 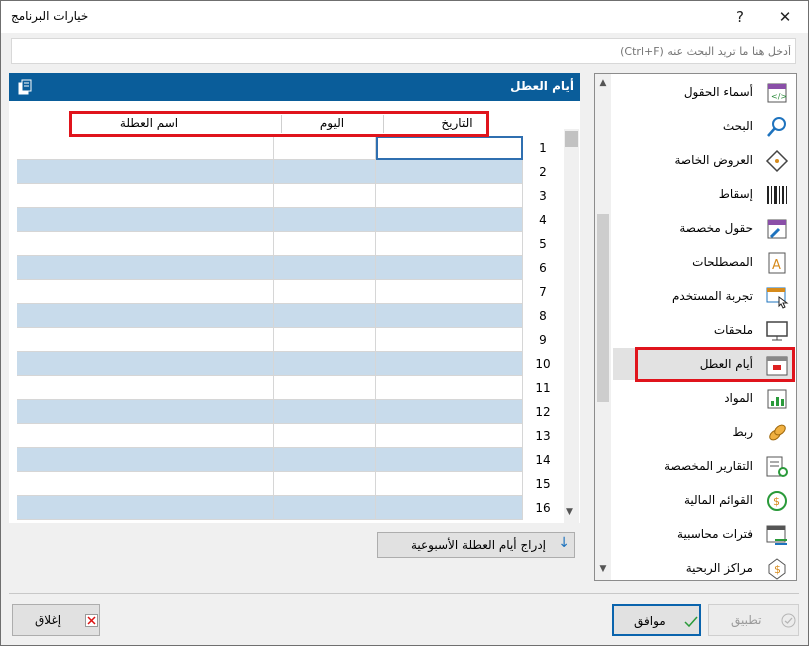 What do you see at coordinates (571, 326) in the screenshot?
I see `grid-scrollbar: ▼` at bounding box center [571, 326].